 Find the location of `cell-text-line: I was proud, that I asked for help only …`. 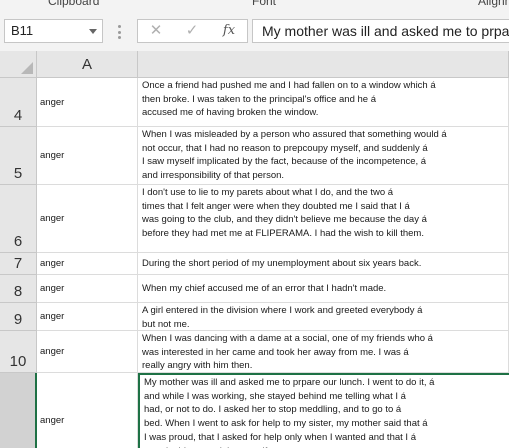

cell-text-line: I was proud, that I asked for help only … is located at coordinates (280, 437).